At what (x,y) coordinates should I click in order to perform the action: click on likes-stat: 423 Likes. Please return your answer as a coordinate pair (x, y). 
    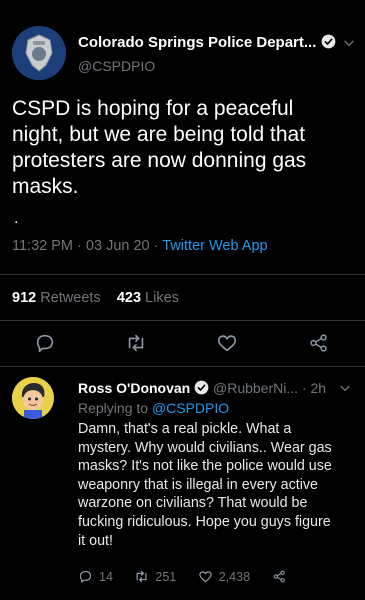
    Looking at the image, I should click on (148, 298).